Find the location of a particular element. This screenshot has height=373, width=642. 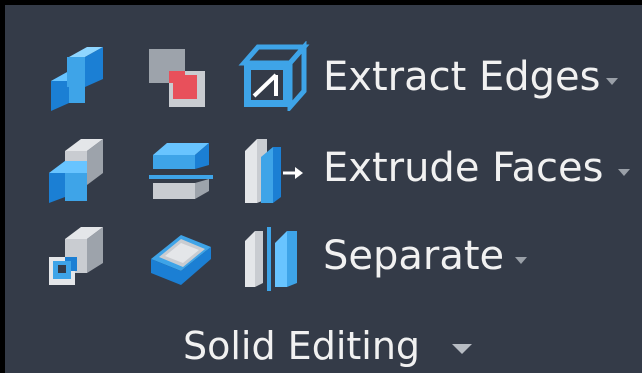

interfere-icon is located at coordinates (76, 258).